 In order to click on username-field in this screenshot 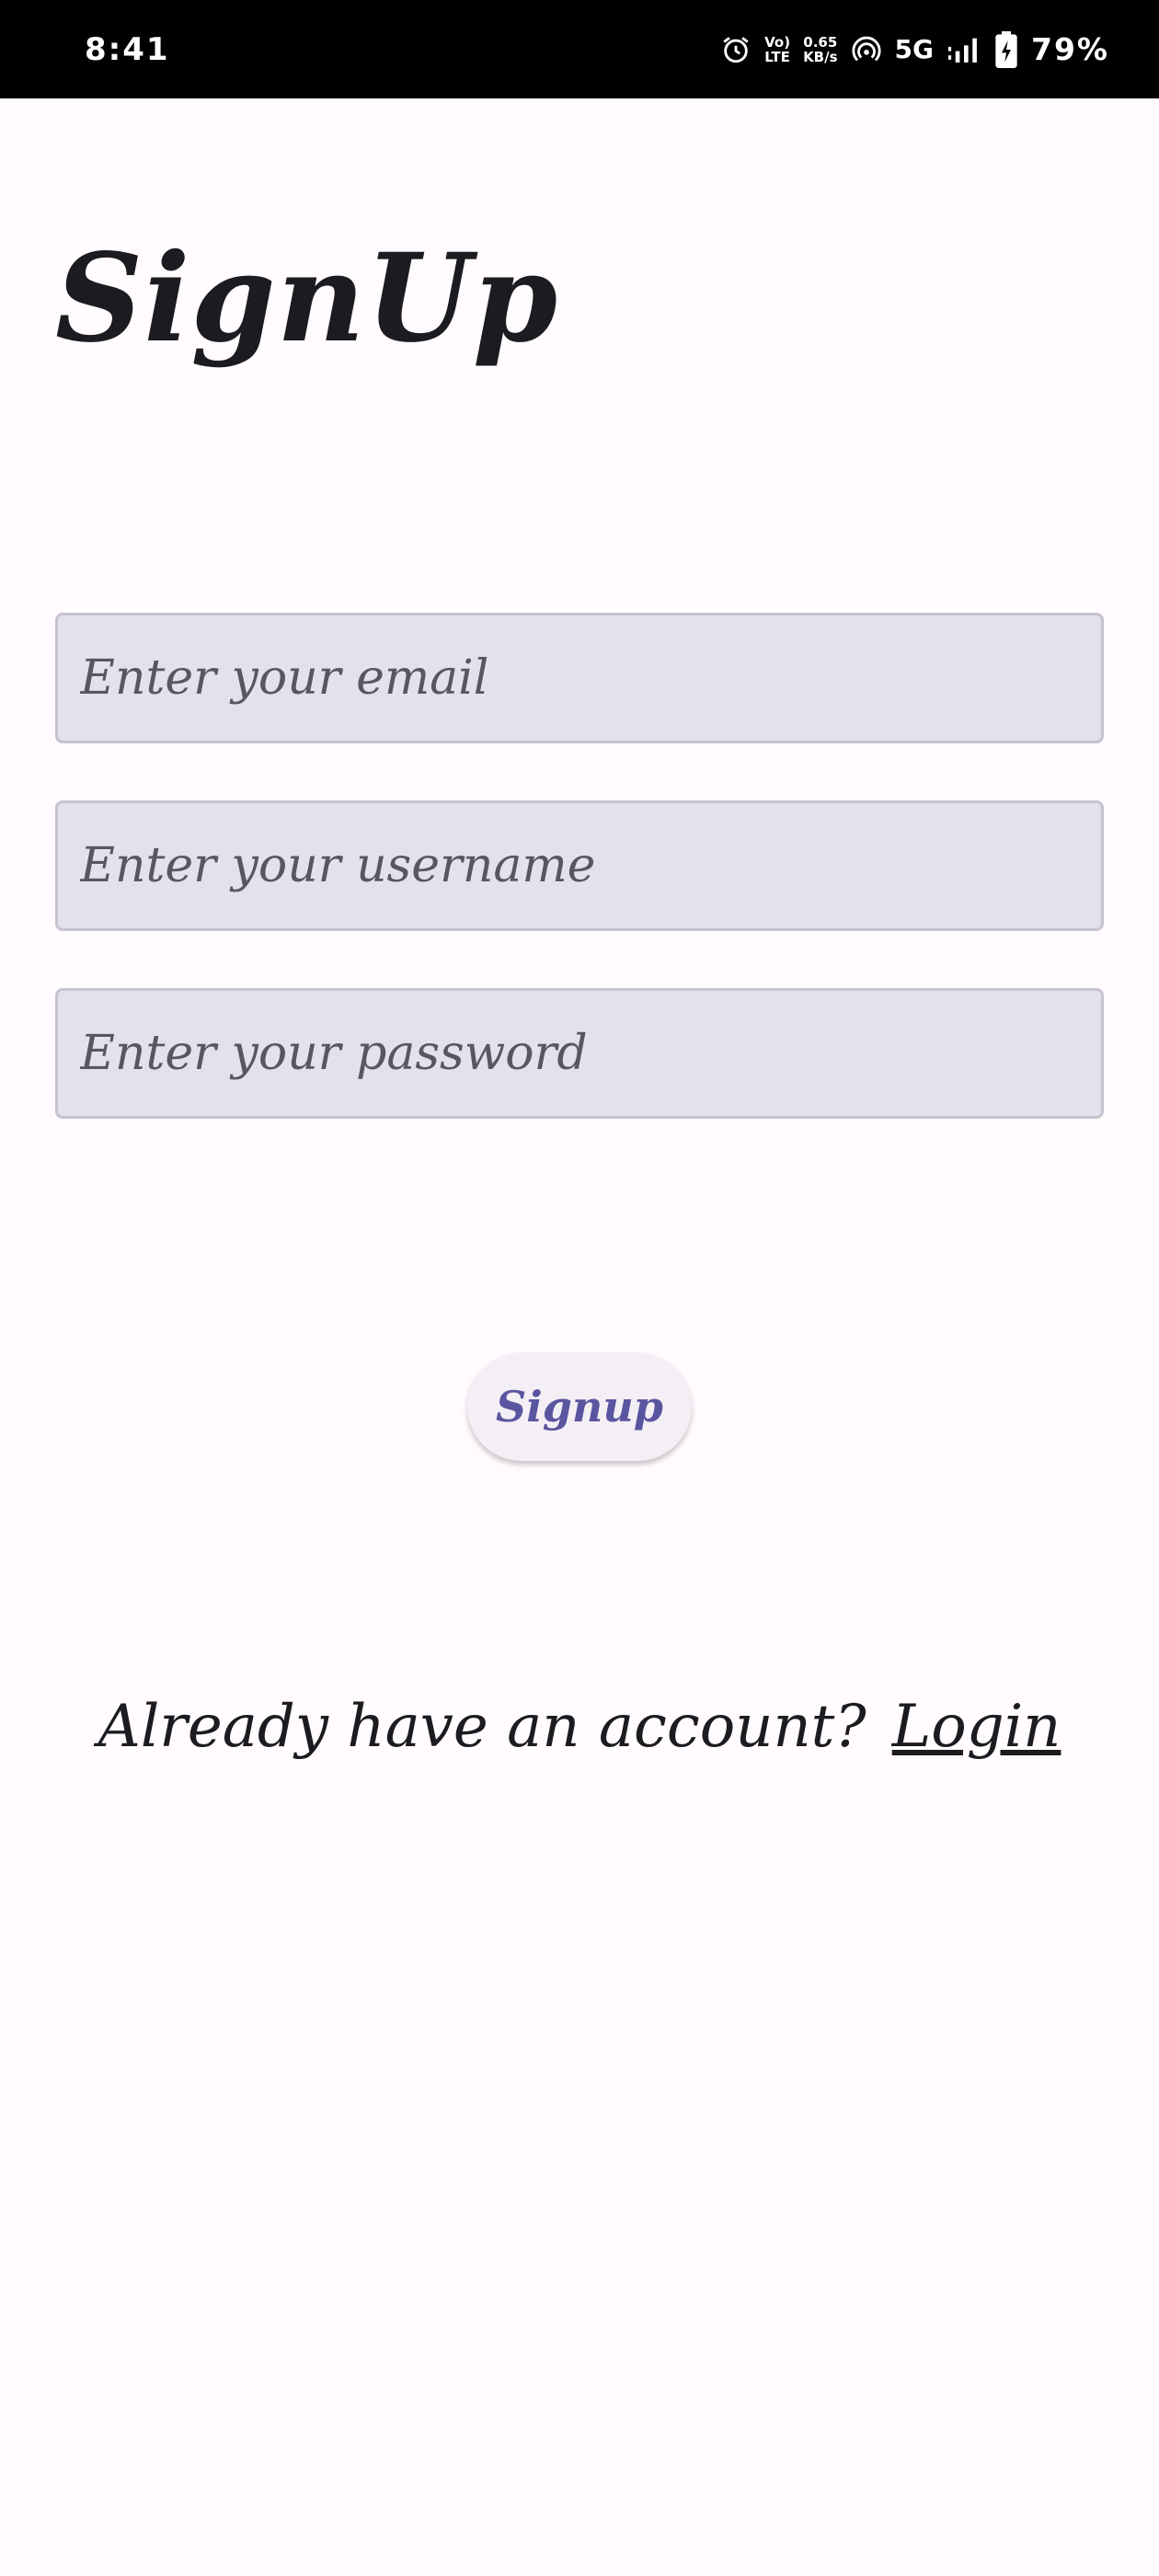, I will do `click(579, 865)`.